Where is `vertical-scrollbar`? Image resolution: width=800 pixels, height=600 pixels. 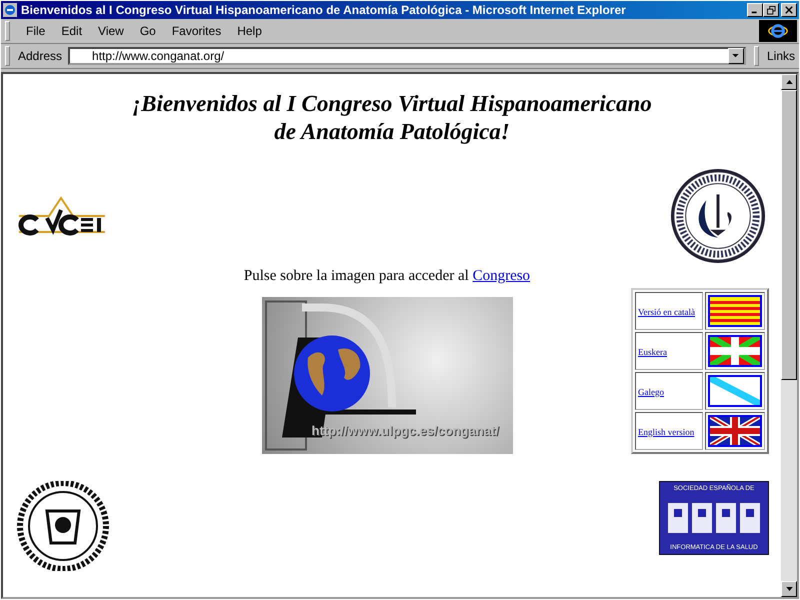
vertical-scrollbar is located at coordinates (789, 335).